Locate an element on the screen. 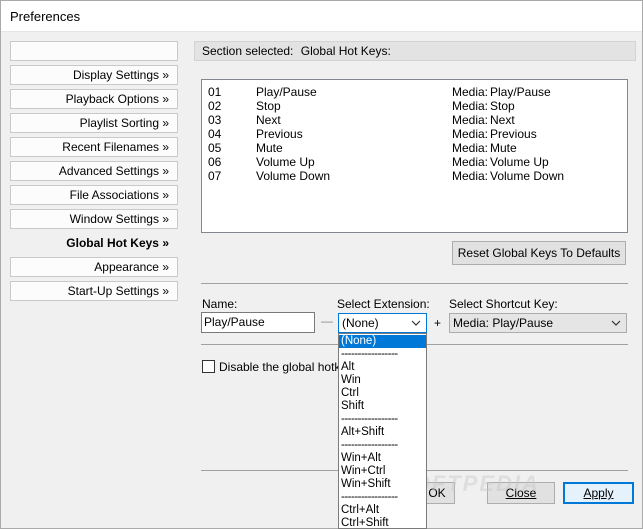  dropdown-option-win-alt: Win+Alt is located at coordinates (382, 458).